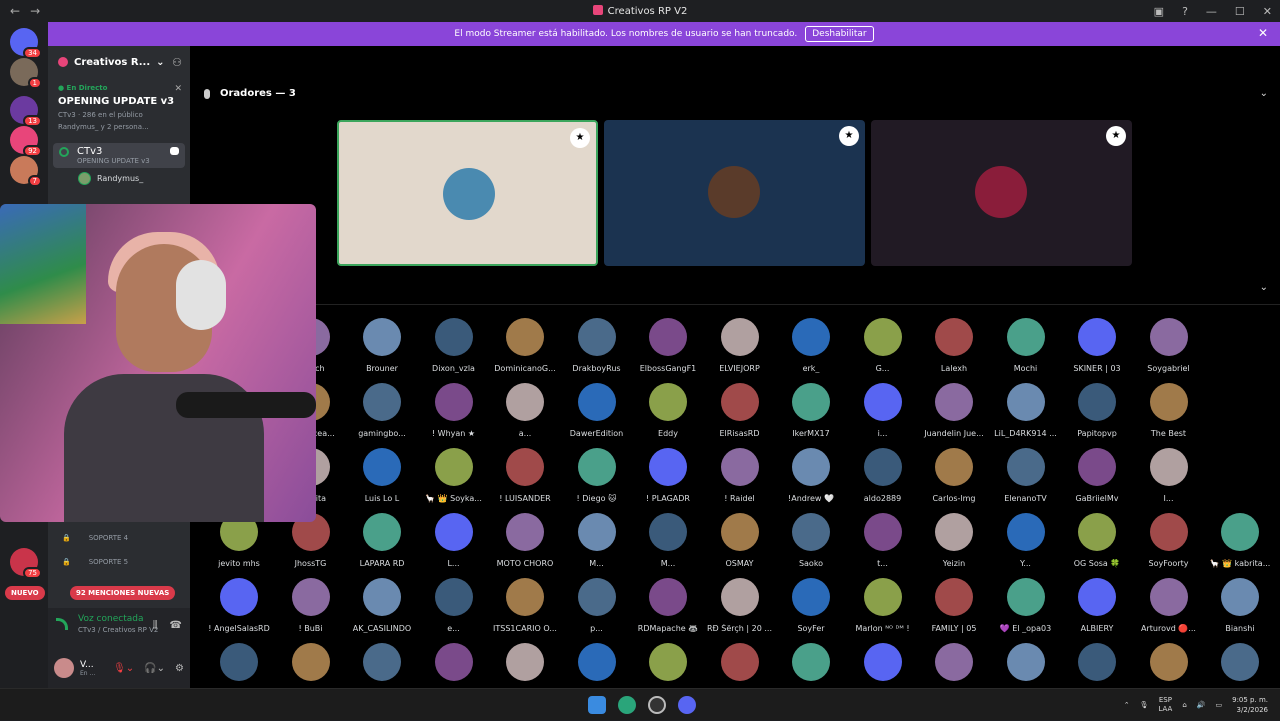  I want to click on audience-member: AK_CASILINDO, so click(382, 605).